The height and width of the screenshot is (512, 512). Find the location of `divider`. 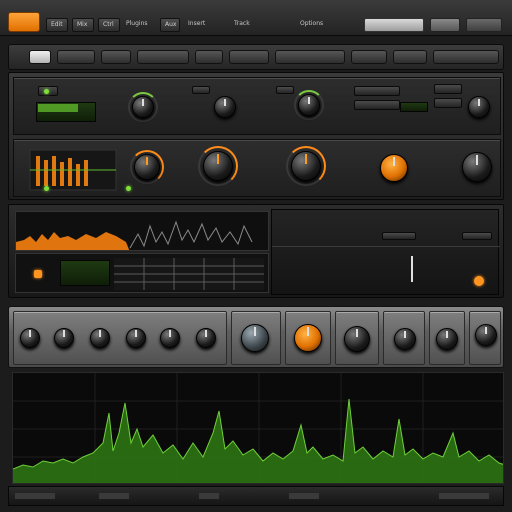

divider is located at coordinates (386, 246).